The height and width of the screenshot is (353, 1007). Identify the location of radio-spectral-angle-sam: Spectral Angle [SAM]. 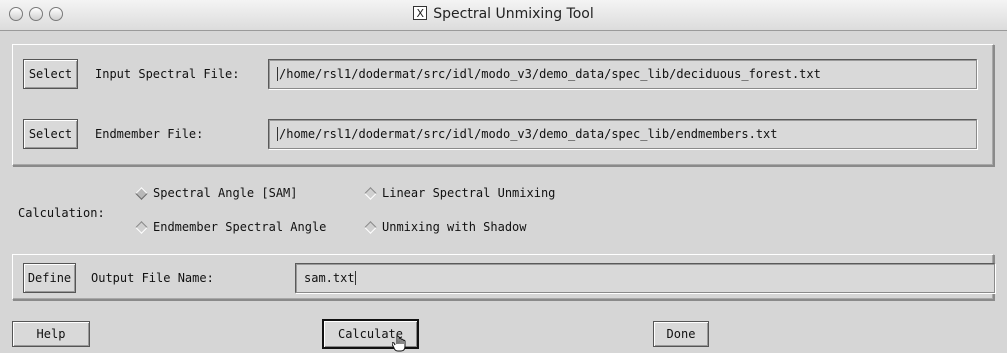
(216, 193).